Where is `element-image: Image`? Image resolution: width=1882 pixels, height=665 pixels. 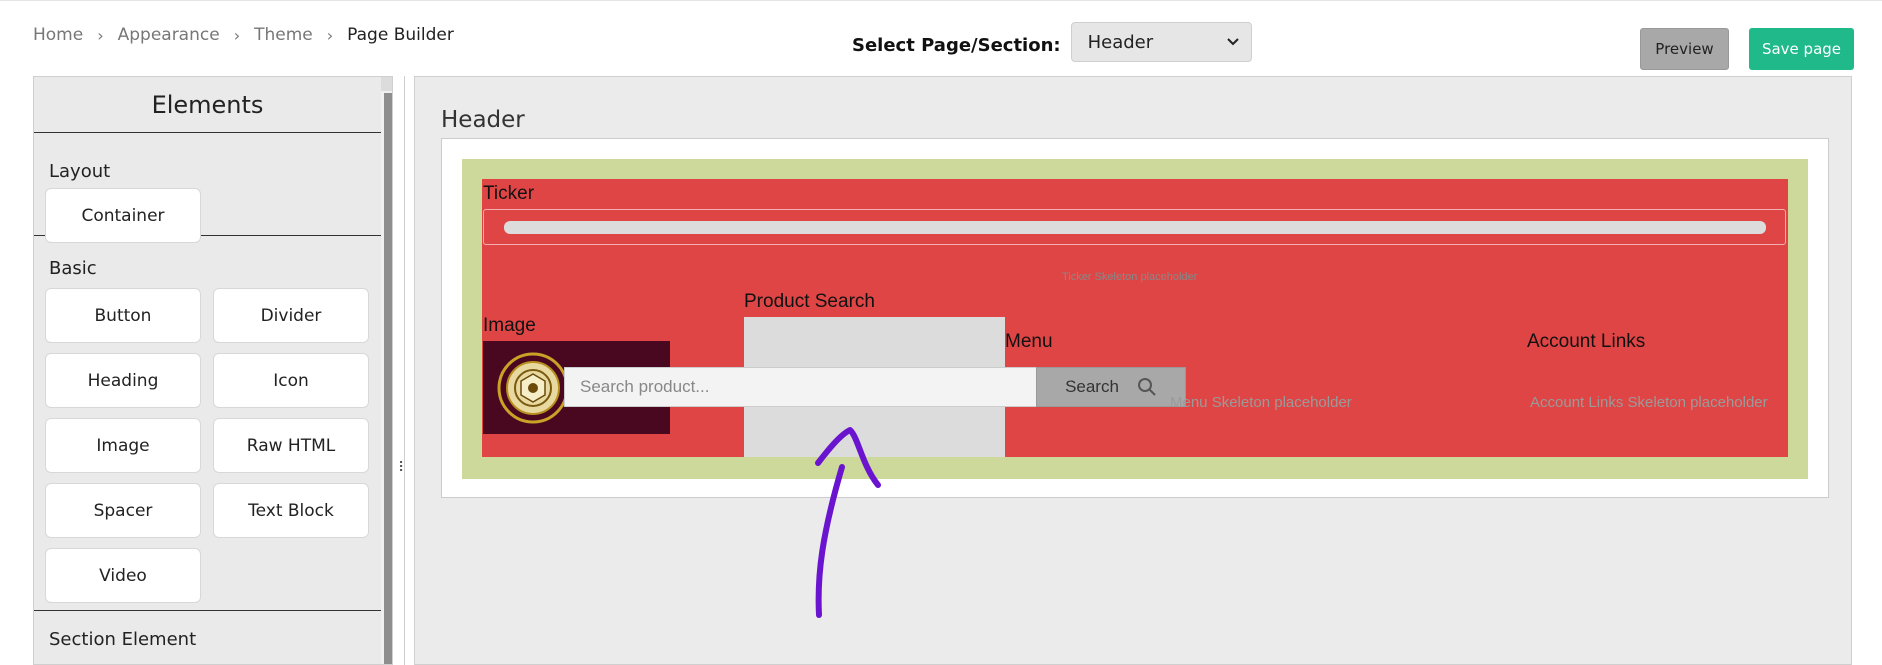
element-image: Image is located at coordinates (123, 445).